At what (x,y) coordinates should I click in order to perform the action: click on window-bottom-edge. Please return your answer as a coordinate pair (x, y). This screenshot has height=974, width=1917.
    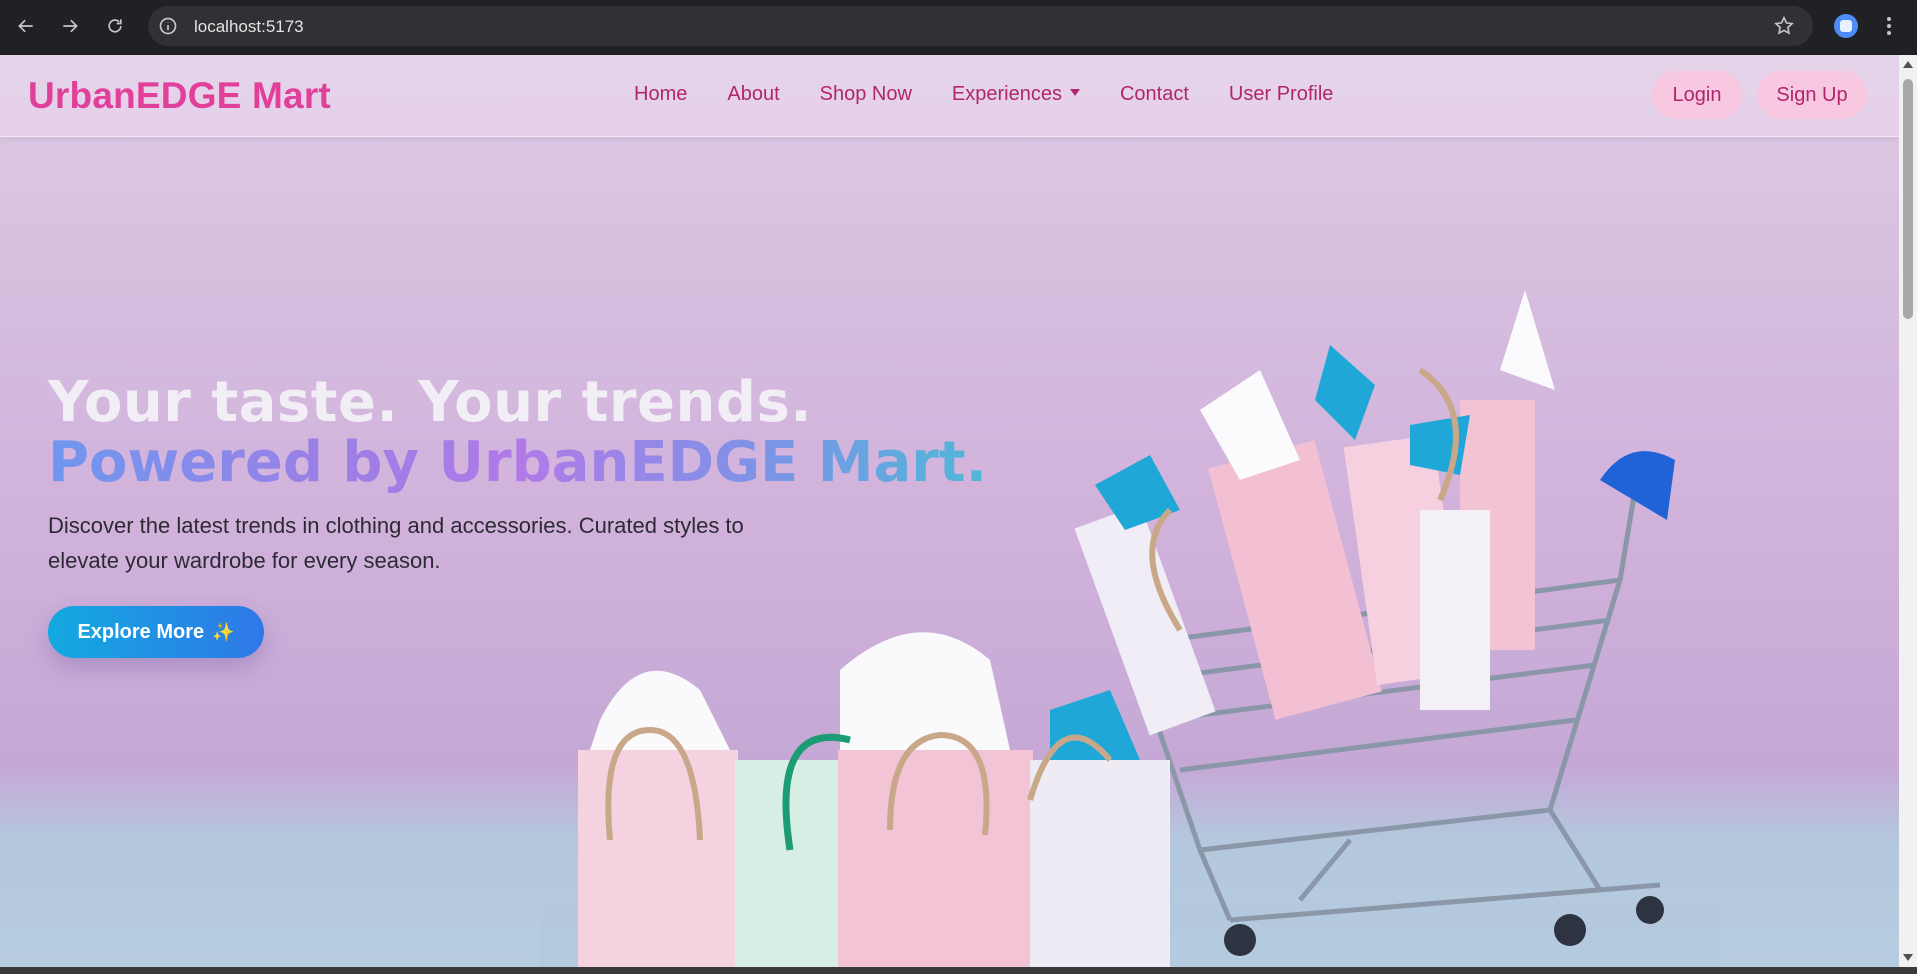
    Looking at the image, I should click on (958, 970).